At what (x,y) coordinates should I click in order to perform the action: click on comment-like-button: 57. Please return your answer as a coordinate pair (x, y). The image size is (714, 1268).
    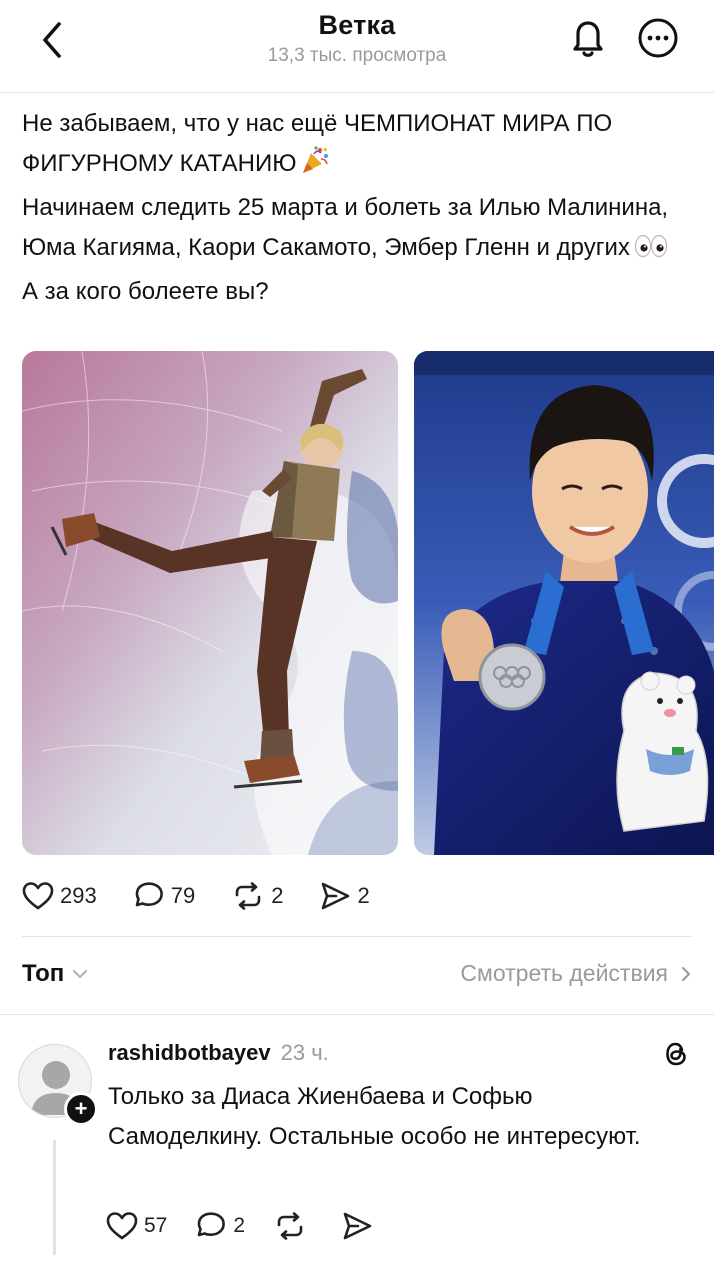
    Looking at the image, I should click on (136, 1226).